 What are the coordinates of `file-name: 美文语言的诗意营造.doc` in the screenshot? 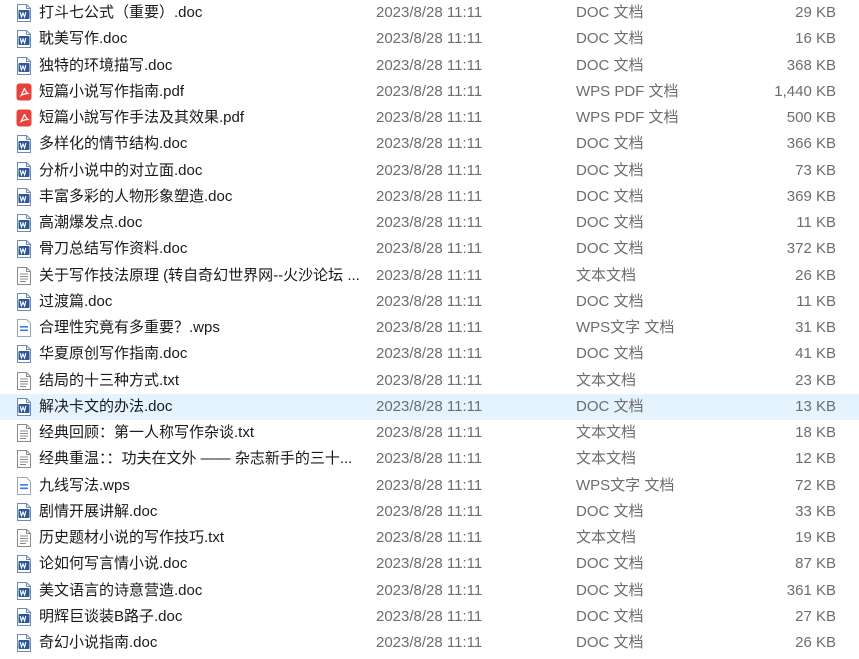 It's located at (201, 591).